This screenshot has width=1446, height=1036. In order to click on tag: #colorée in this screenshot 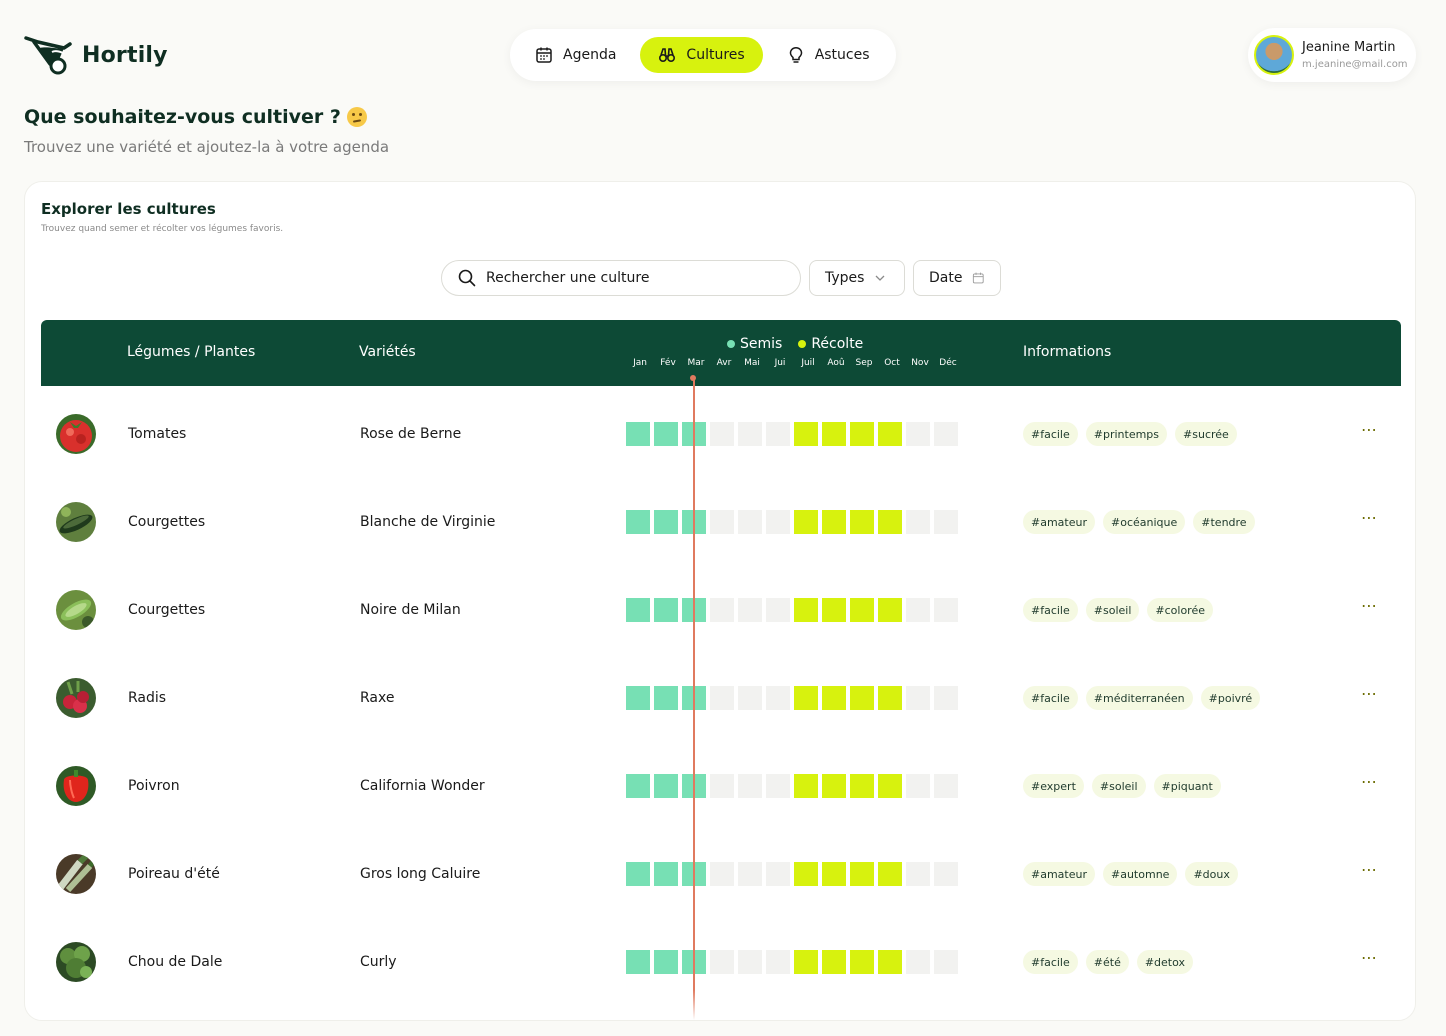, I will do `click(1180, 610)`.